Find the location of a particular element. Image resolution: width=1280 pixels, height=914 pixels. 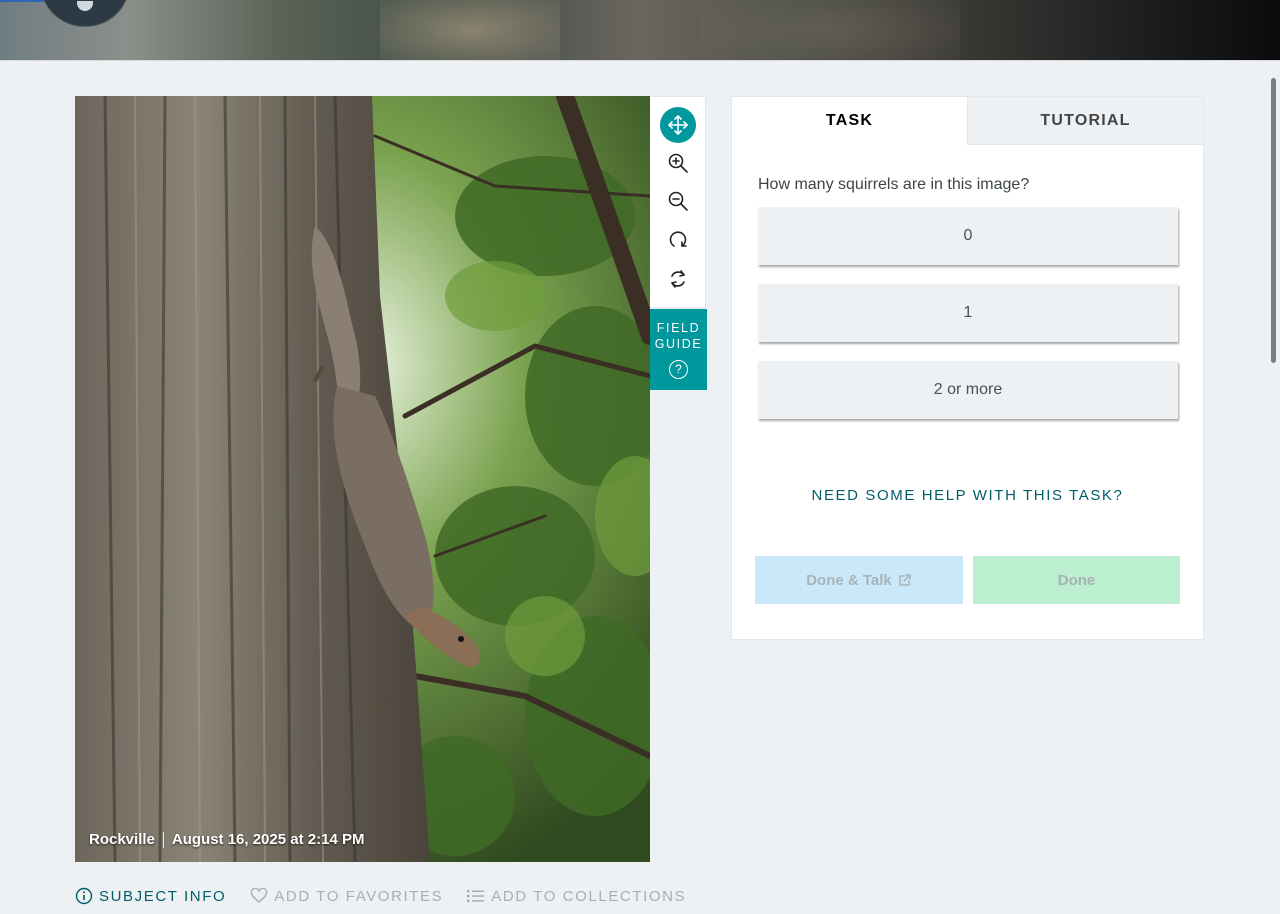

tab-task: TASK is located at coordinates (849, 121).